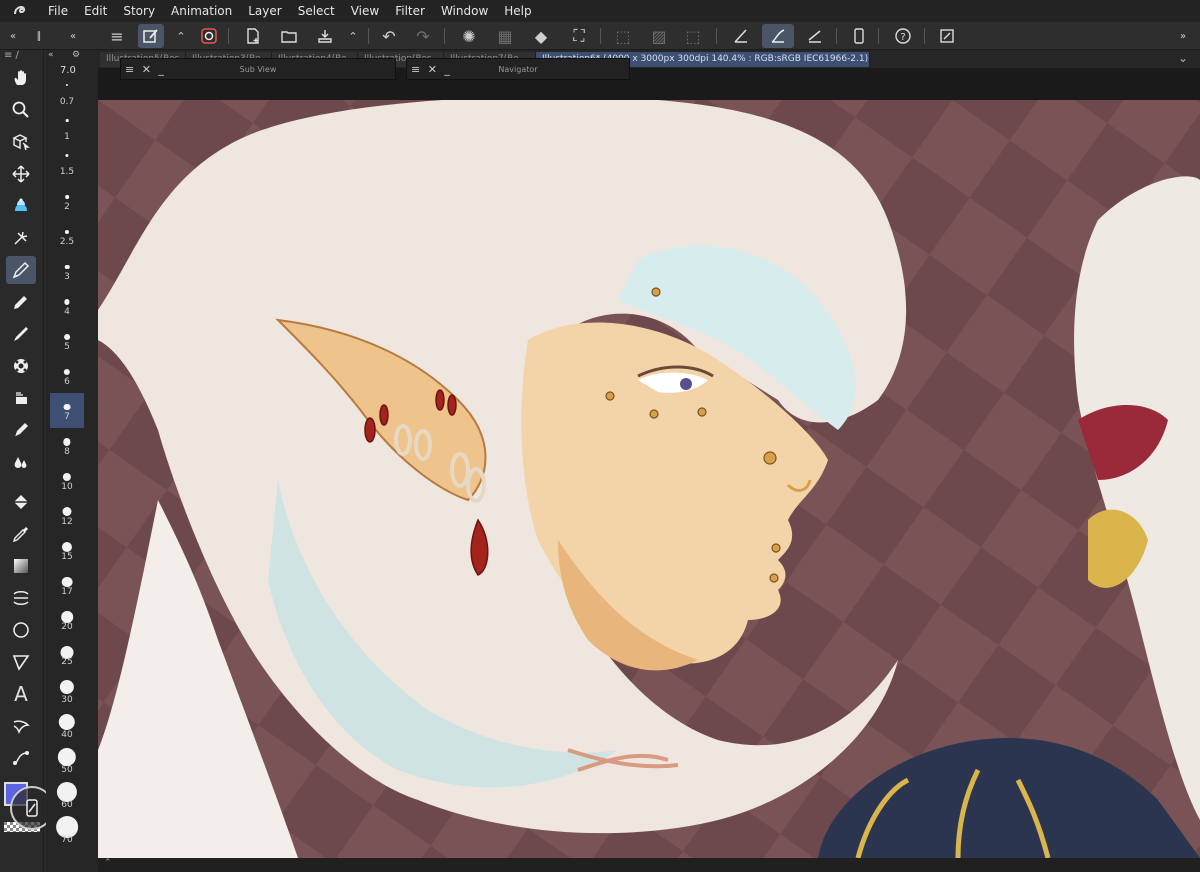 The image size is (1200, 872). Describe the element at coordinates (258, 69) in the screenshot. I see `subview-palette: ≡ ✕ _ Sub View` at that location.